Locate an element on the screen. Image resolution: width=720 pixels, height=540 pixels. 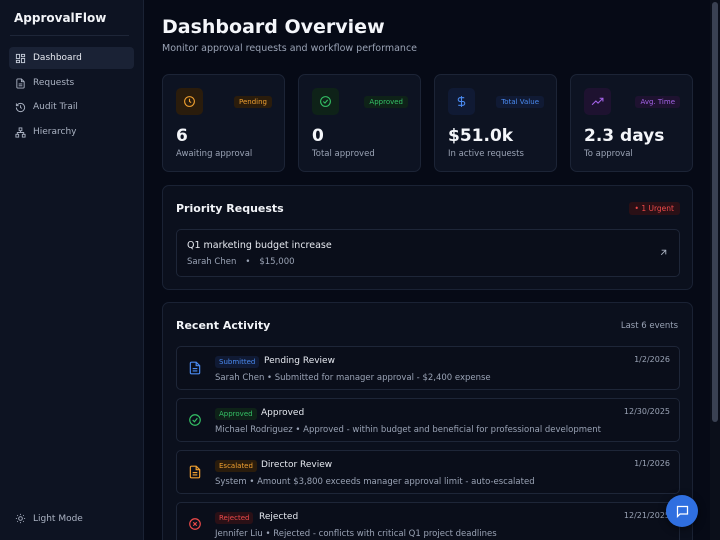
stat-card-total-value: Total Value $51.0k In active requests is located at coordinates (495, 123).